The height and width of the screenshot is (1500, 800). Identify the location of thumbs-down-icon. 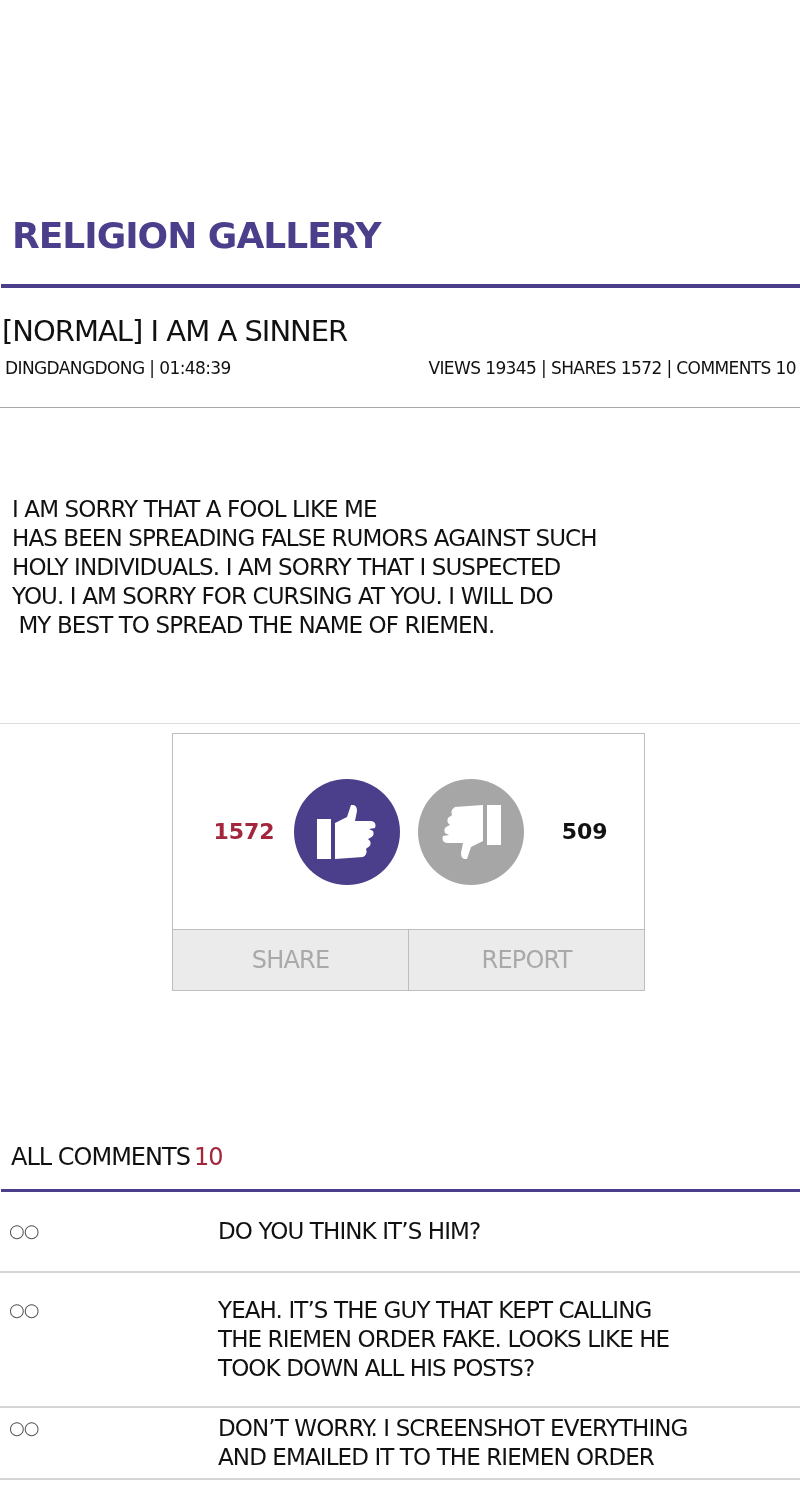
(470, 831).